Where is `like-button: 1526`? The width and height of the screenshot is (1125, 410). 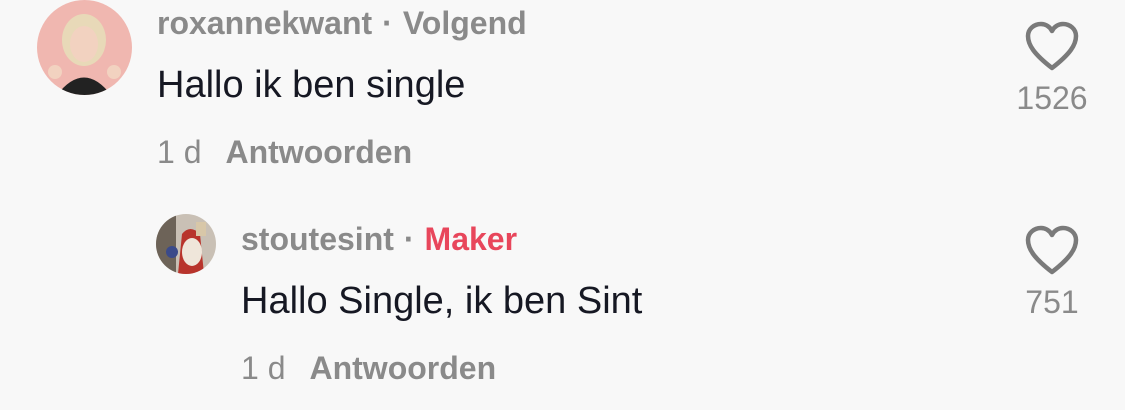 like-button: 1526 is located at coordinates (1052, 68).